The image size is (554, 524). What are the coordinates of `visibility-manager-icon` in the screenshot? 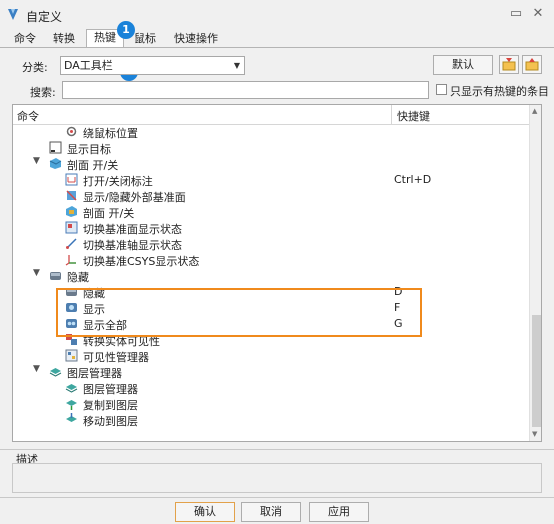 It's located at (71, 355).